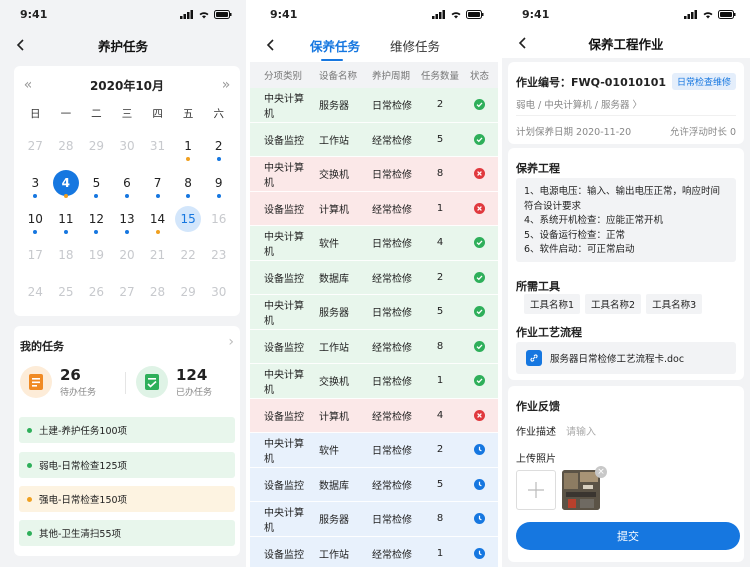  I want to click on calendar-day: 20, so click(127, 255).